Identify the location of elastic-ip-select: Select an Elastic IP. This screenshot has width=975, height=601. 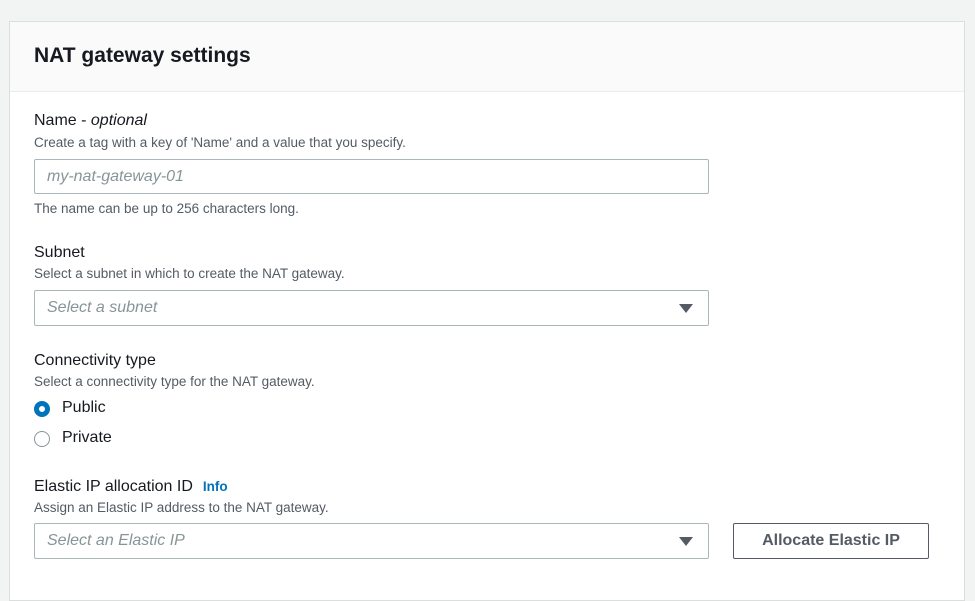
(371, 541).